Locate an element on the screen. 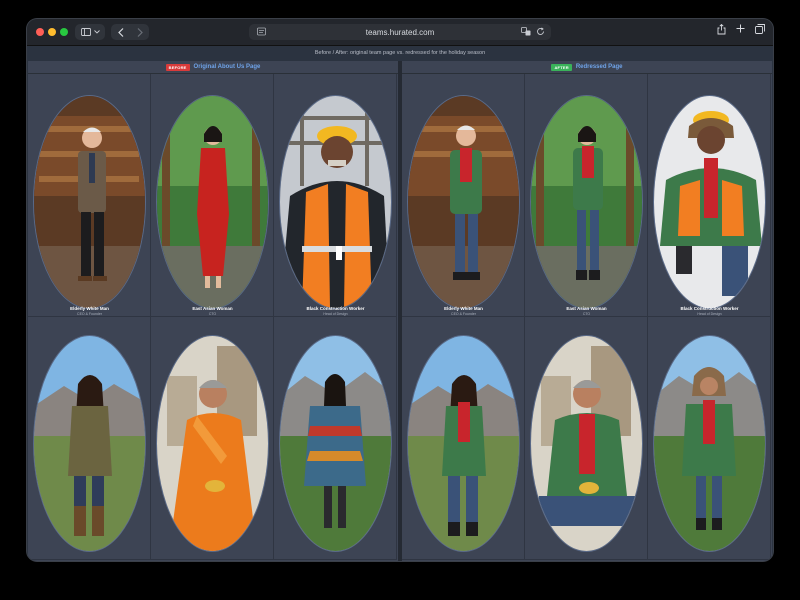  before-card-2: East Asian Woman CTO is located at coordinates (212, 195).